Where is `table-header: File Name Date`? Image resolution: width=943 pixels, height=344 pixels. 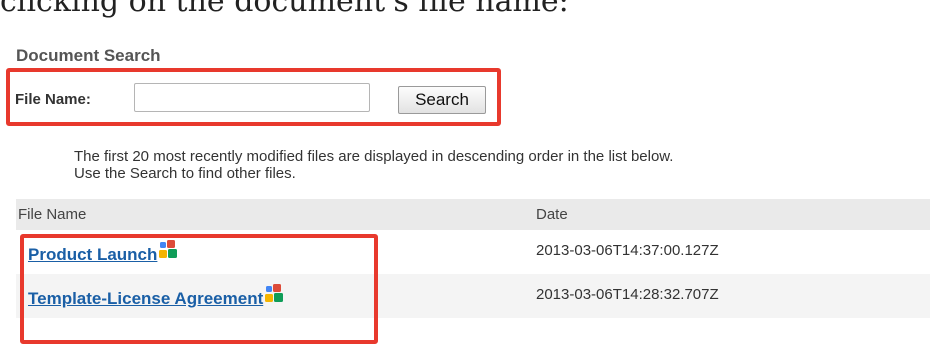
table-header: File Name Date is located at coordinates (473, 214).